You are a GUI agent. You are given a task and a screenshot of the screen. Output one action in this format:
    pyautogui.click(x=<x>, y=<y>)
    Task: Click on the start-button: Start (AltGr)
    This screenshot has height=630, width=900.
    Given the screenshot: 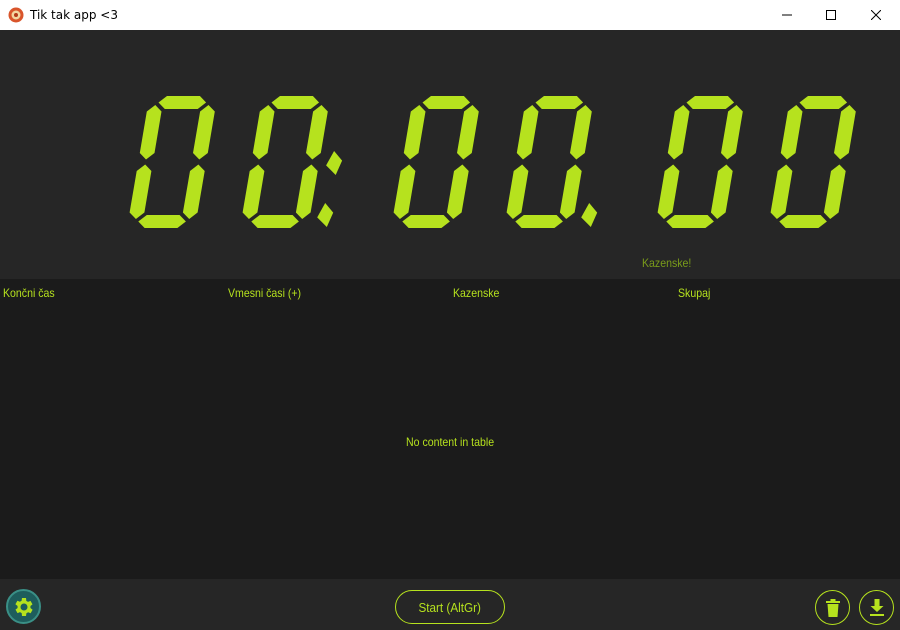 What is the action you would take?
    pyautogui.click(x=450, y=607)
    